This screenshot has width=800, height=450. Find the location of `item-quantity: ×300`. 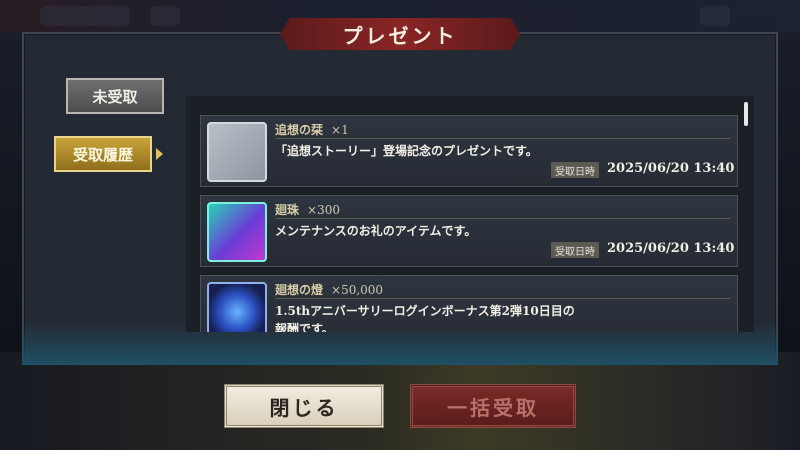

item-quantity: ×300 is located at coordinates (323, 210).